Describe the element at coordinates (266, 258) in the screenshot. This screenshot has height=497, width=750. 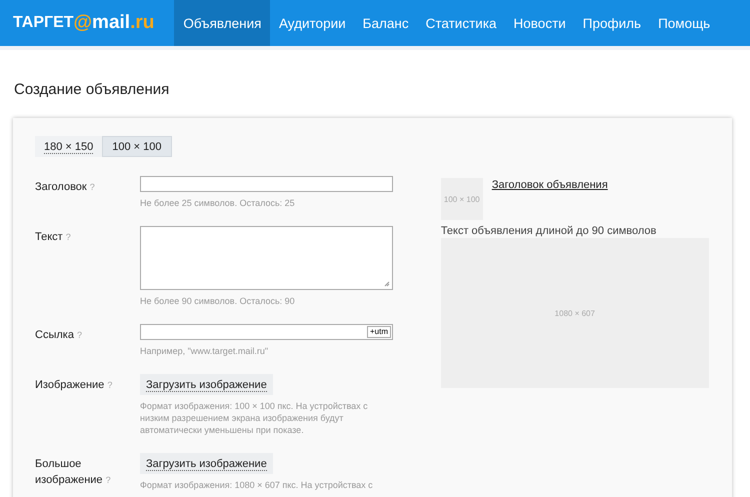
I see `text-area` at that location.